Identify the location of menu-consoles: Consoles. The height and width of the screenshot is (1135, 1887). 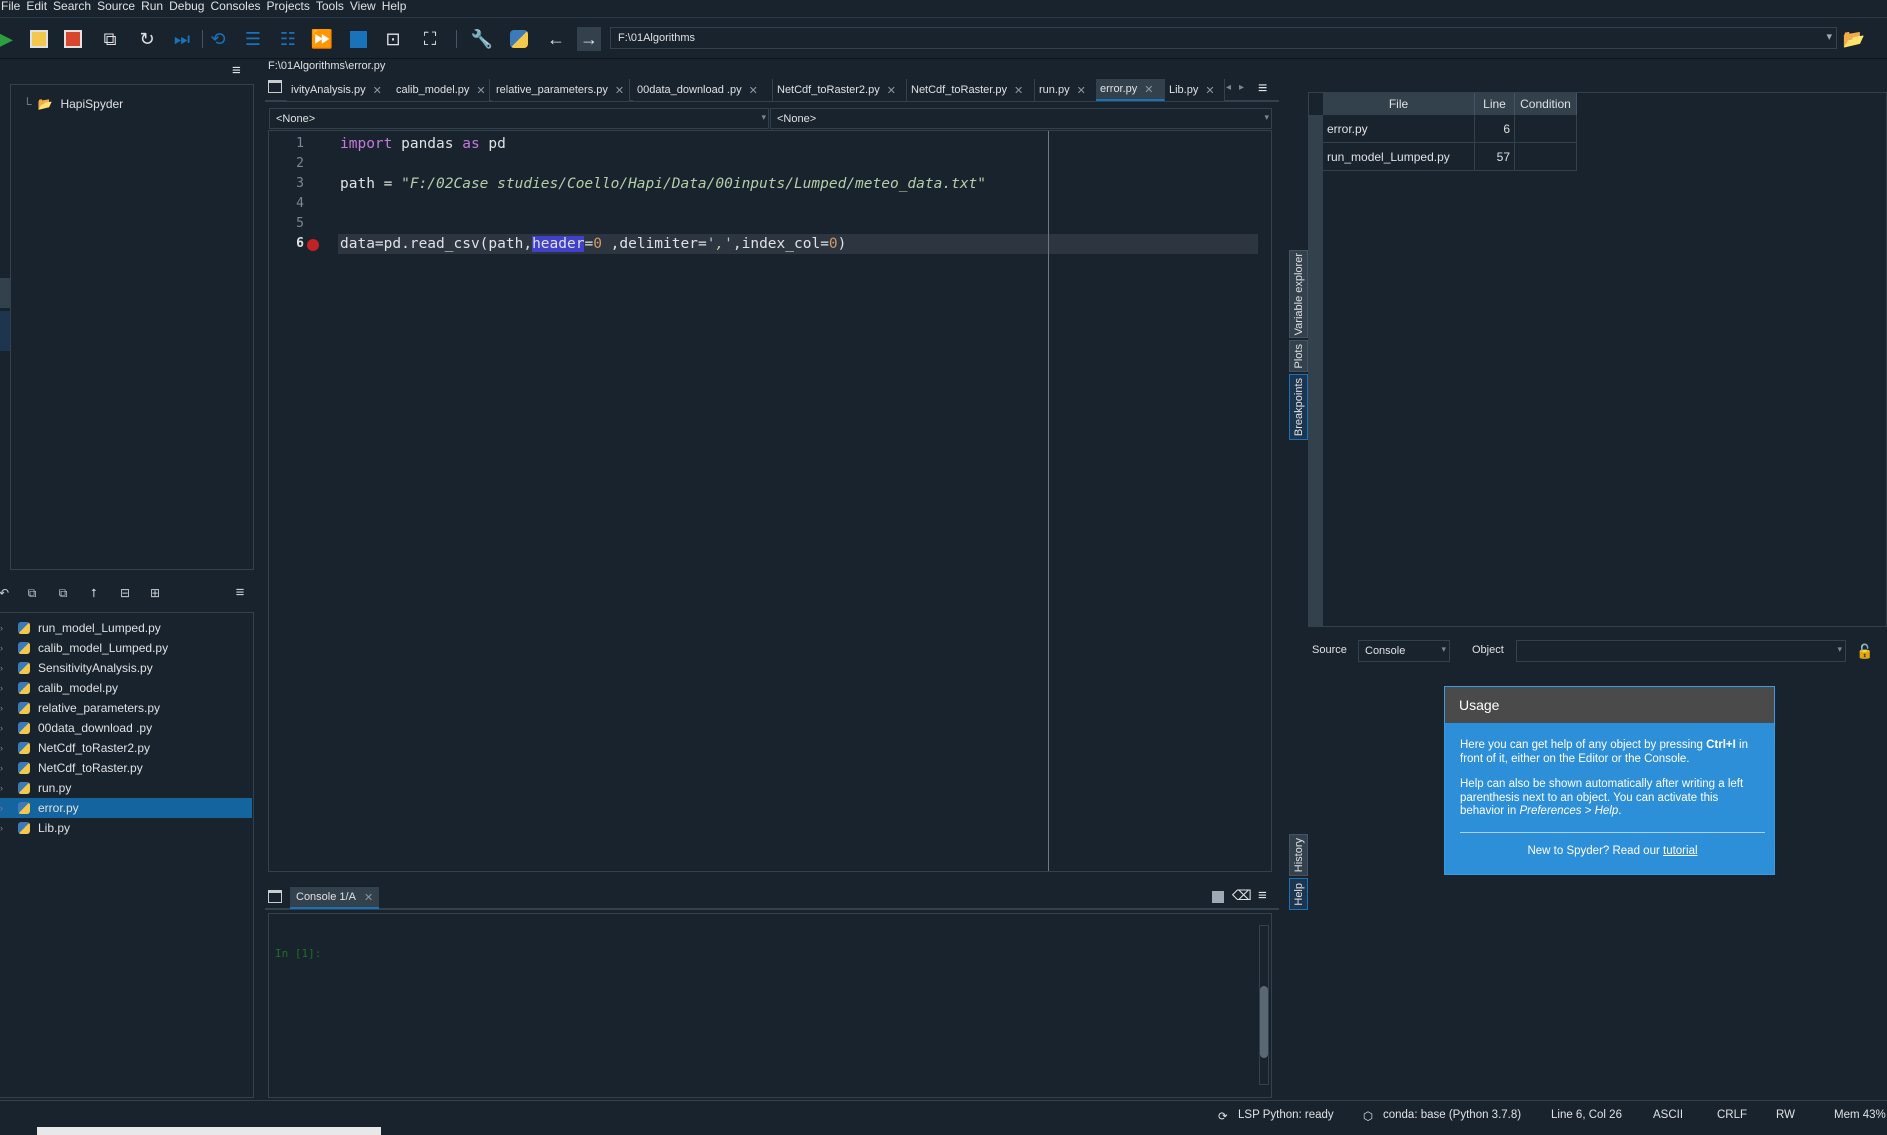
(235, 6).